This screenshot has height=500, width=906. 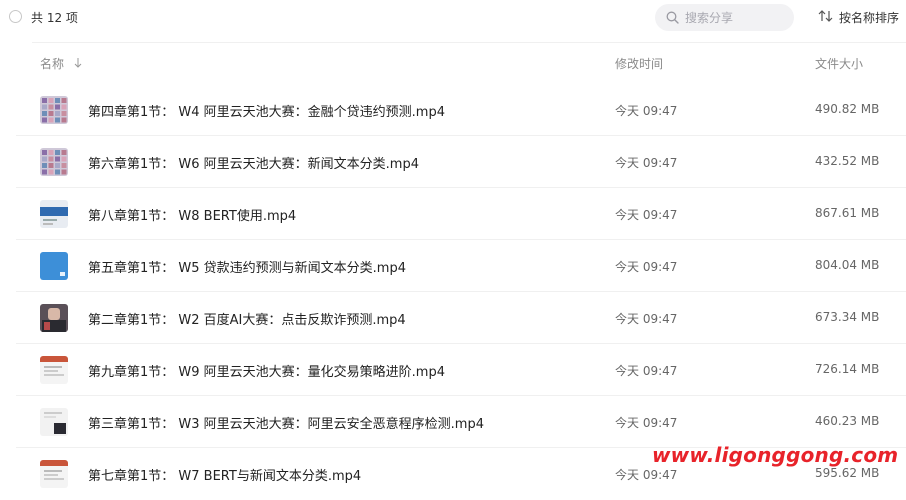 I want to click on column-header: 名称 修改时间 文件大小, so click(x=453, y=63).